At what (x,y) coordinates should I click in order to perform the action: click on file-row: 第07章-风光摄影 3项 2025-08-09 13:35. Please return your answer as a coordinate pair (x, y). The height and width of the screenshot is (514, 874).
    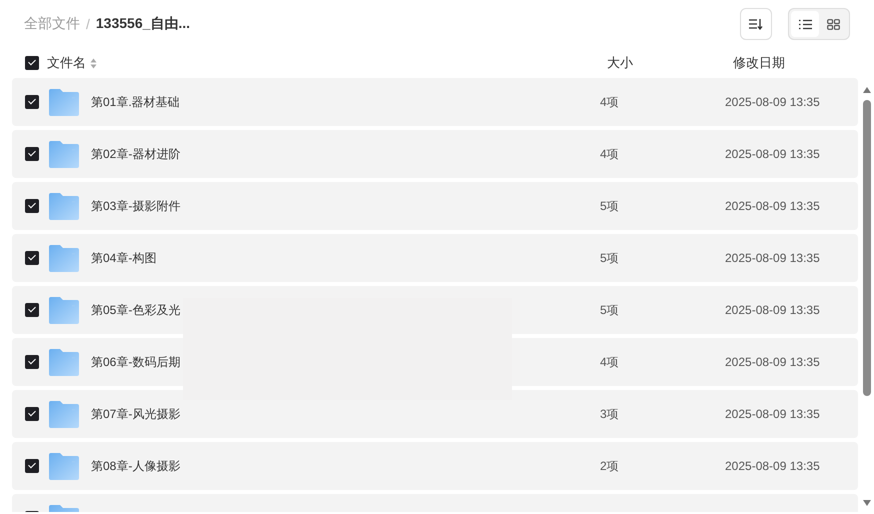
    Looking at the image, I should click on (435, 414).